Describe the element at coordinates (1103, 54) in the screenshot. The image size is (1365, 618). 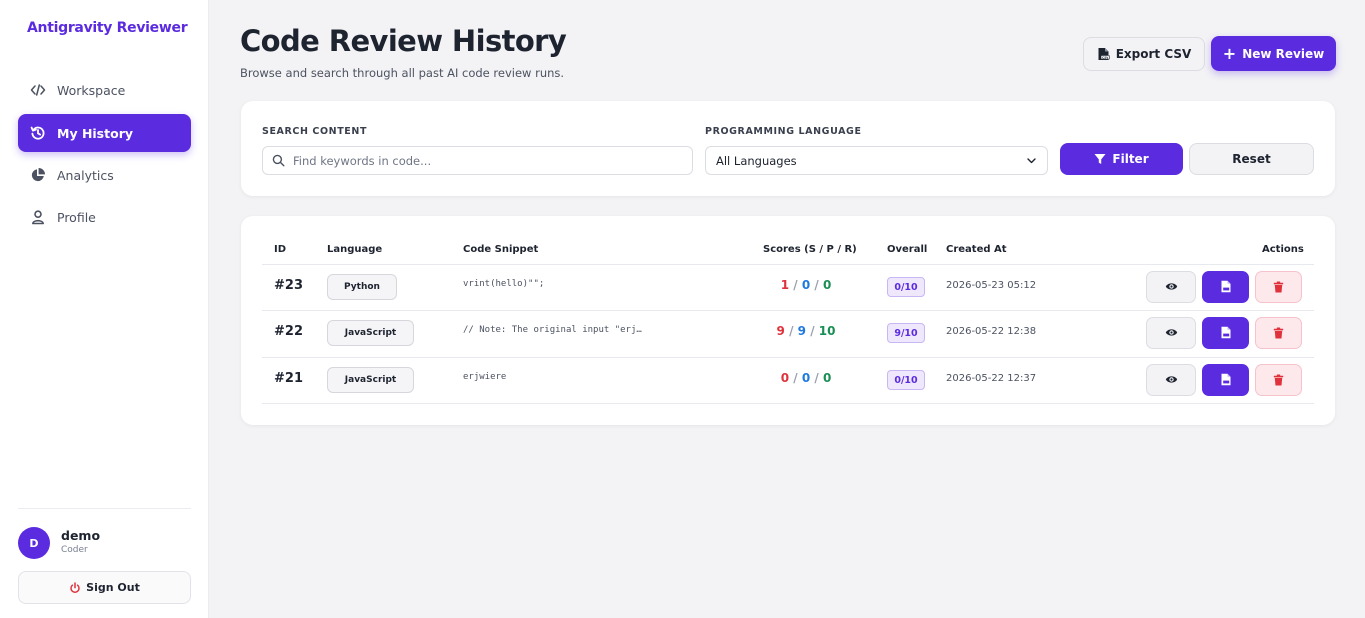
I see `csv-file-icon: CSV` at that location.